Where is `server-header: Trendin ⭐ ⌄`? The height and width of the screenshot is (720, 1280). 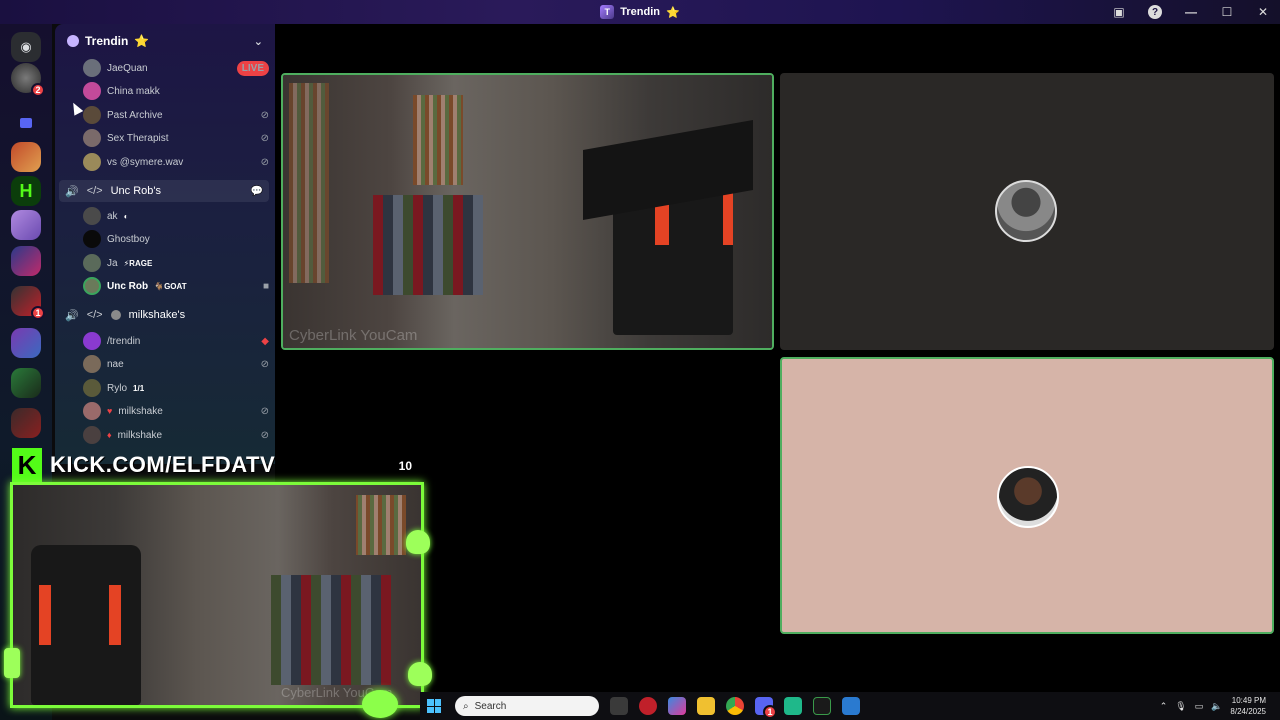 server-header: Trendin ⭐ ⌄ is located at coordinates (165, 41).